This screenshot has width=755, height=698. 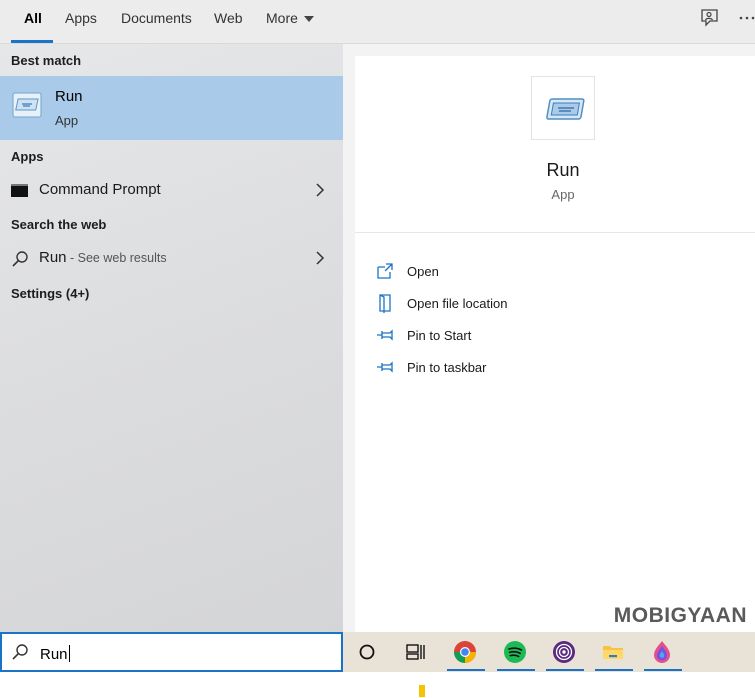 I want to click on best-match-title: Run, so click(x=69, y=96).